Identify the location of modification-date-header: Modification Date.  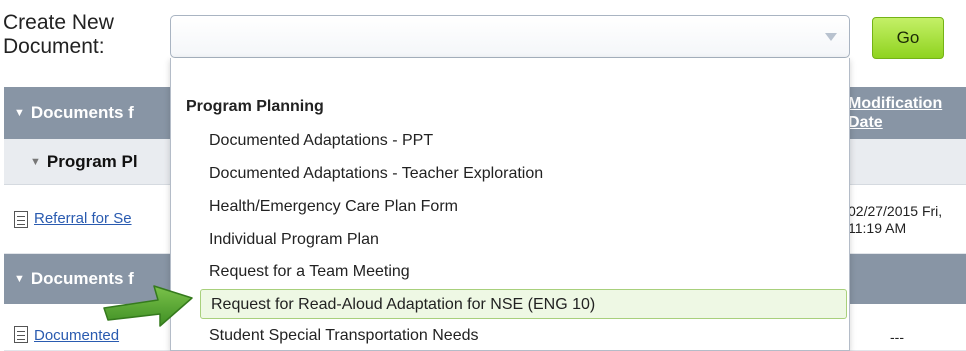
(907, 113).